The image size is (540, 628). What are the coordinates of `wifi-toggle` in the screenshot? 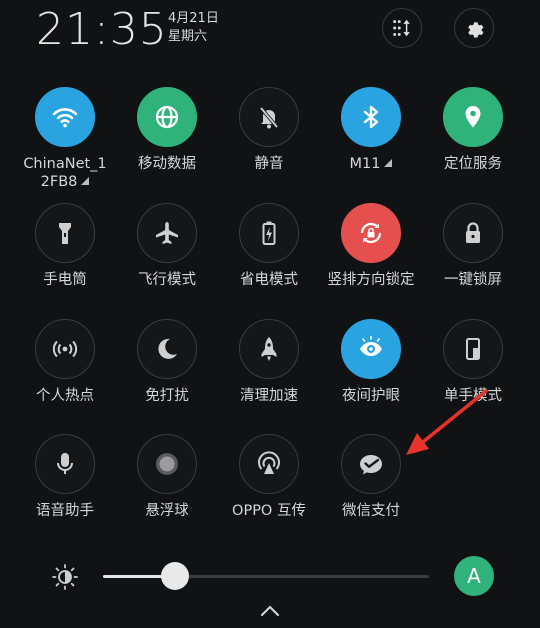 It's located at (65, 117).